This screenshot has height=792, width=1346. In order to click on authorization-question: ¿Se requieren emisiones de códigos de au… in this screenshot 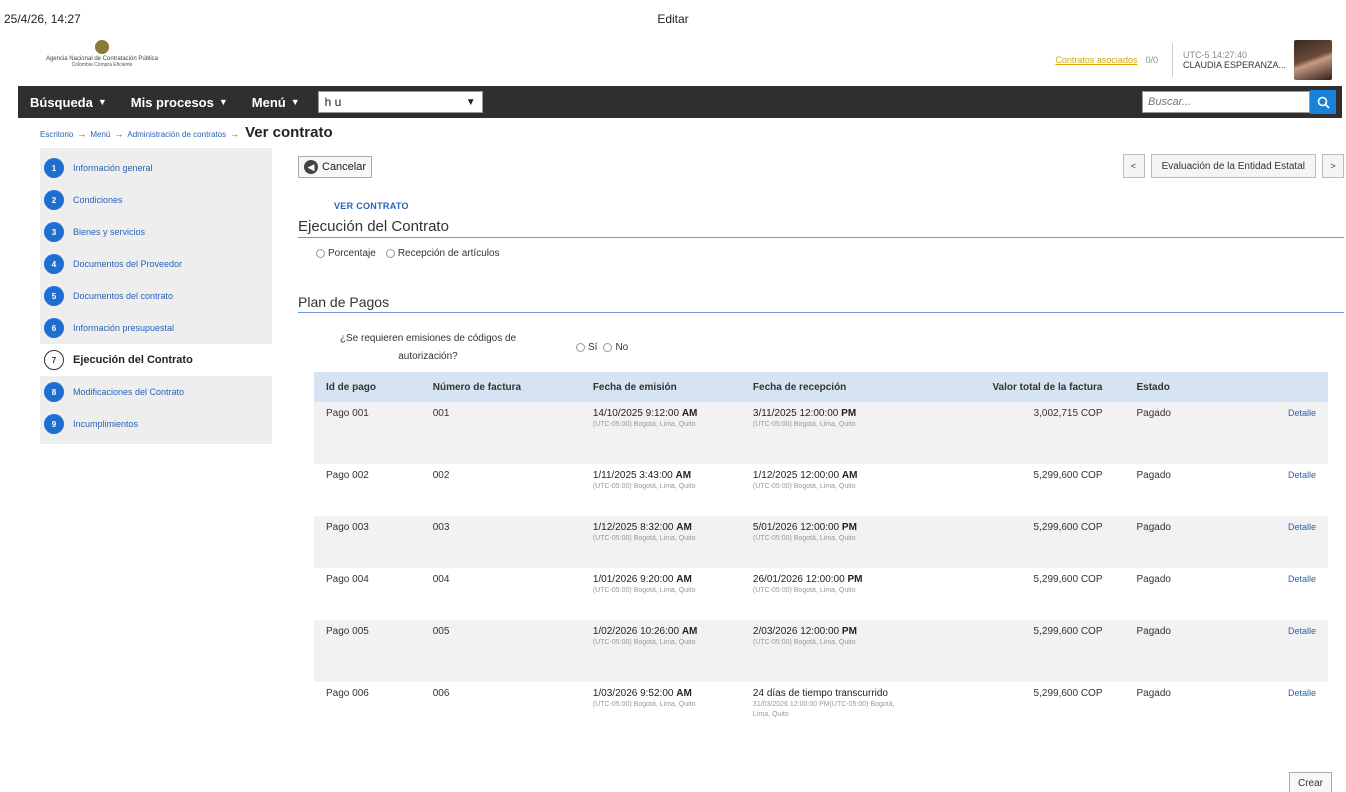, I will do `click(428, 347)`.